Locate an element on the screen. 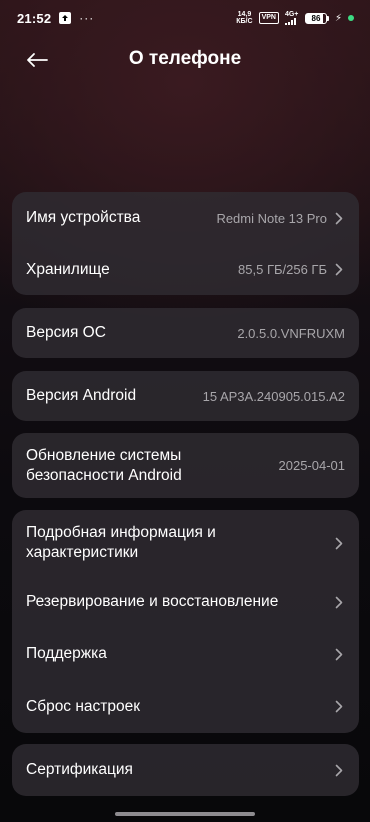 The image size is (370, 822). certification-row: Сертификация is located at coordinates (185, 770).